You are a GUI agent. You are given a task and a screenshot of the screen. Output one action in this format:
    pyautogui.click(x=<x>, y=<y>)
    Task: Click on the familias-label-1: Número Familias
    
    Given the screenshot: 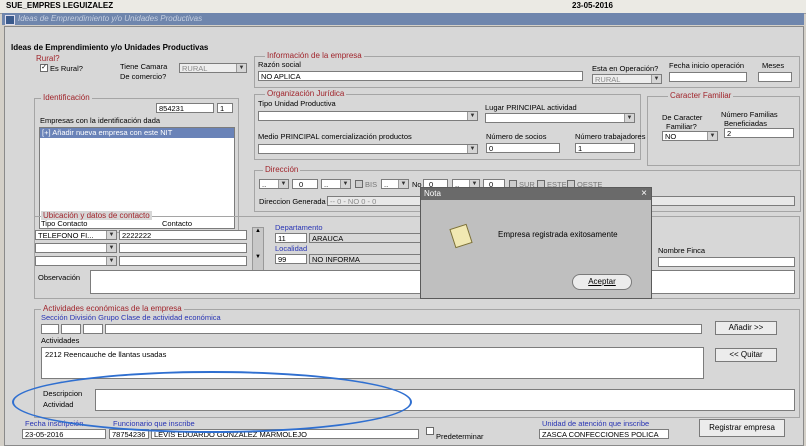 What is the action you would take?
    pyautogui.click(x=749, y=114)
    